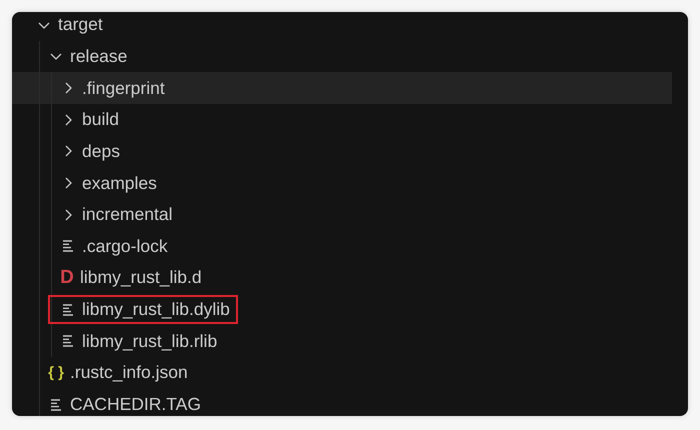  What do you see at coordinates (67, 278) in the screenshot?
I see `d-file-icon: D` at bounding box center [67, 278].